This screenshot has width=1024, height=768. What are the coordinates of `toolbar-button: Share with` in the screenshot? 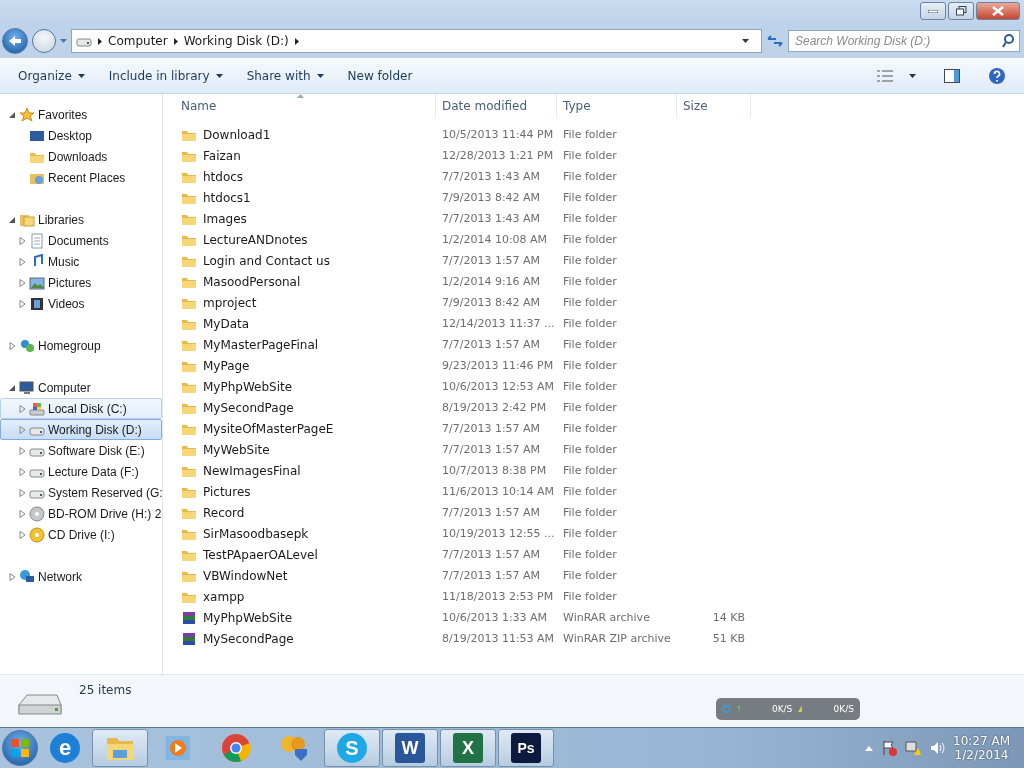 It's located at (285, 76).